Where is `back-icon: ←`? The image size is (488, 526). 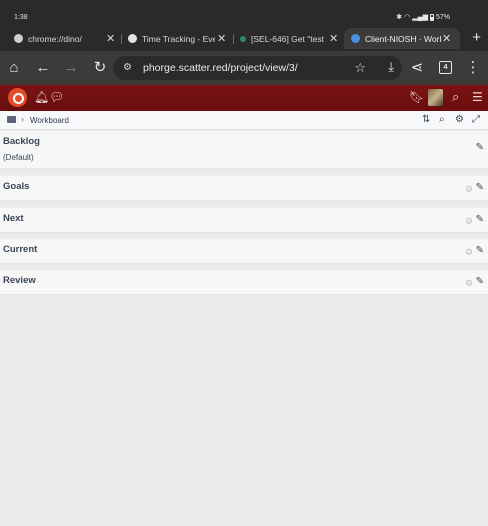 back-icon: ← is located at coordinates (43, 68).